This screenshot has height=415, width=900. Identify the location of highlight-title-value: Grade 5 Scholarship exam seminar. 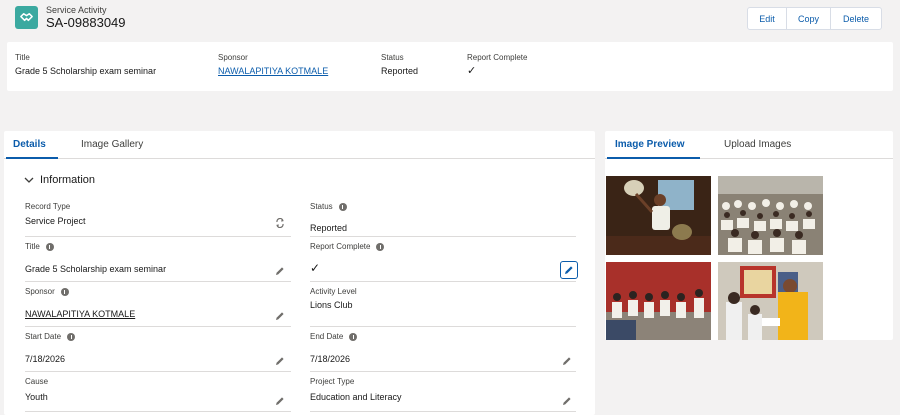
(86, 71).